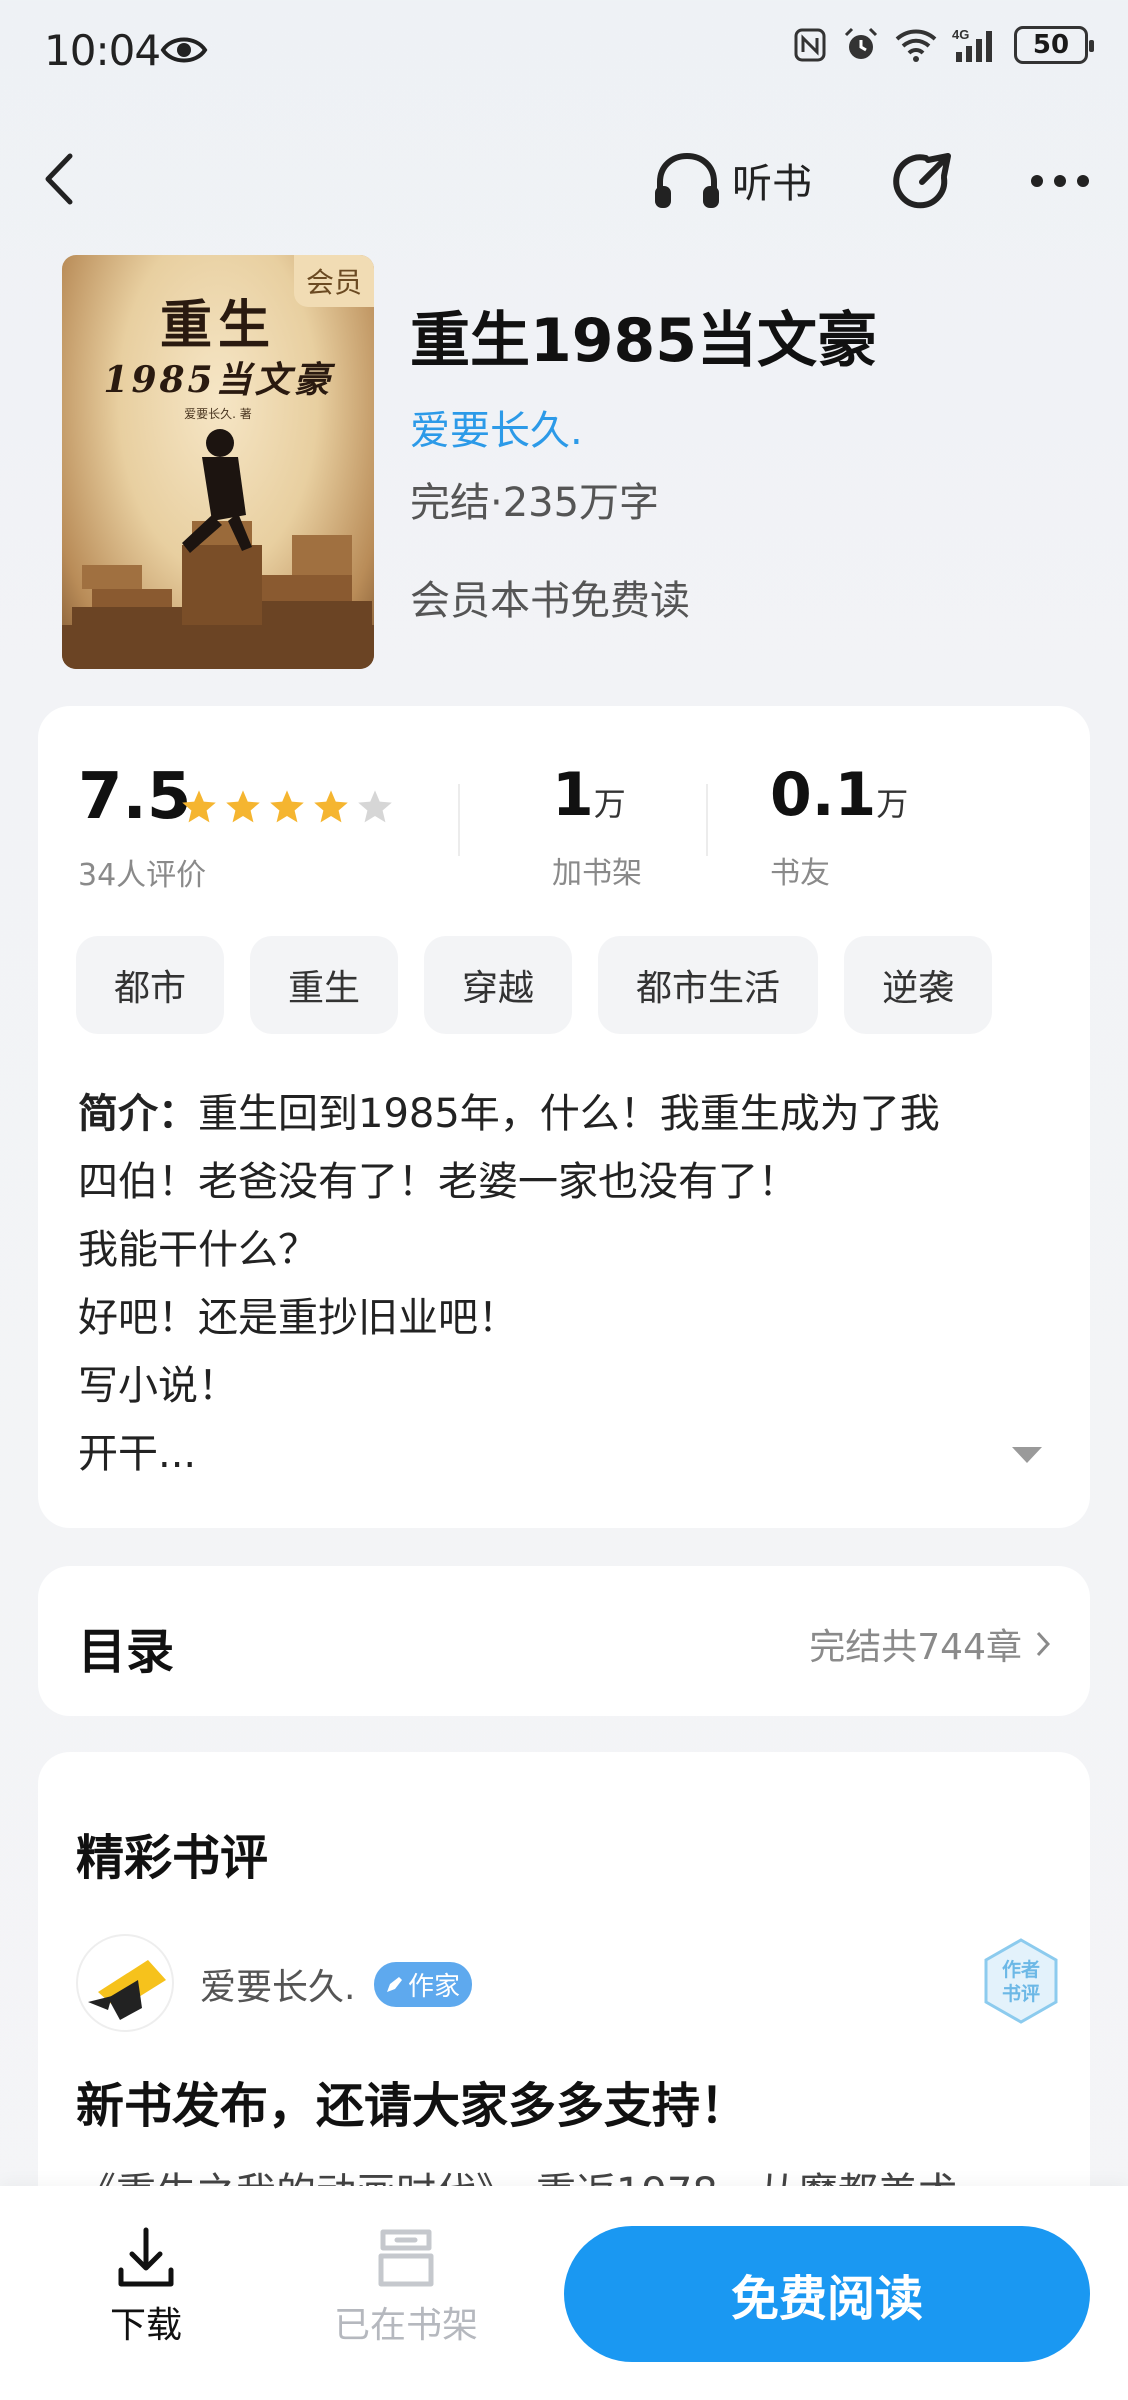  I want to click on friends-count-unit: 万, so click(892, 804).